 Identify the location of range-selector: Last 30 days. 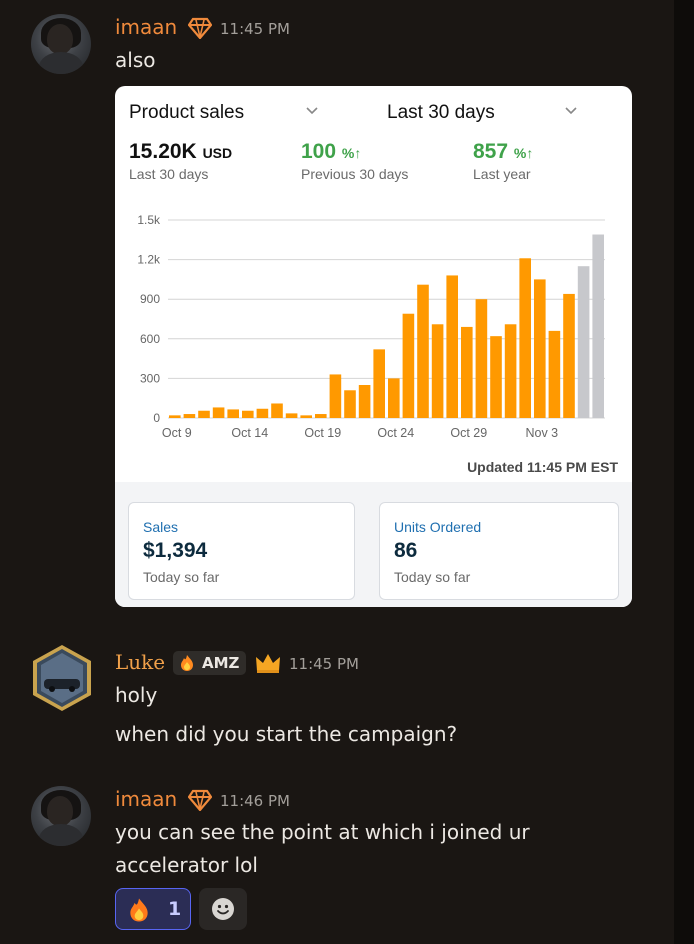
(441, 112).